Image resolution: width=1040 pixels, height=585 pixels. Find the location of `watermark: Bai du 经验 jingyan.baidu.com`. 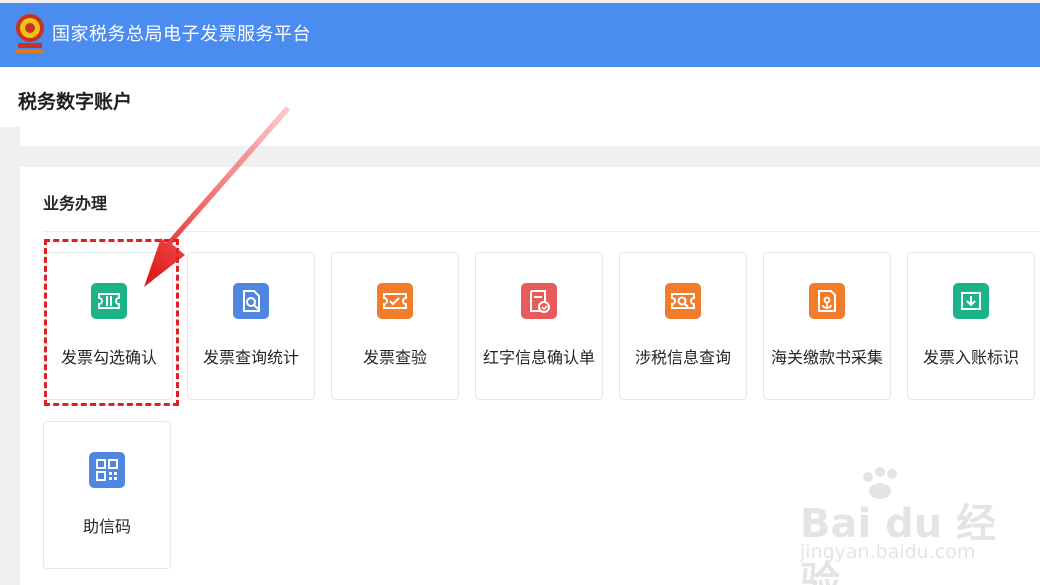

watermark: Bai du 经验 jingyan.baidu.com is located at coordinates (911, 525).